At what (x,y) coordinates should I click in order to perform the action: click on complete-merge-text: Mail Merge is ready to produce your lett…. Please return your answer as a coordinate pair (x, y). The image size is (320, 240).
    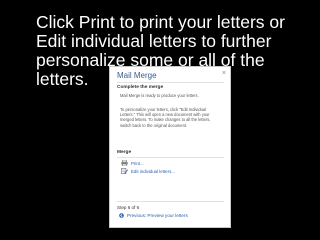
    Looking at the image, I should click on (159, 95).